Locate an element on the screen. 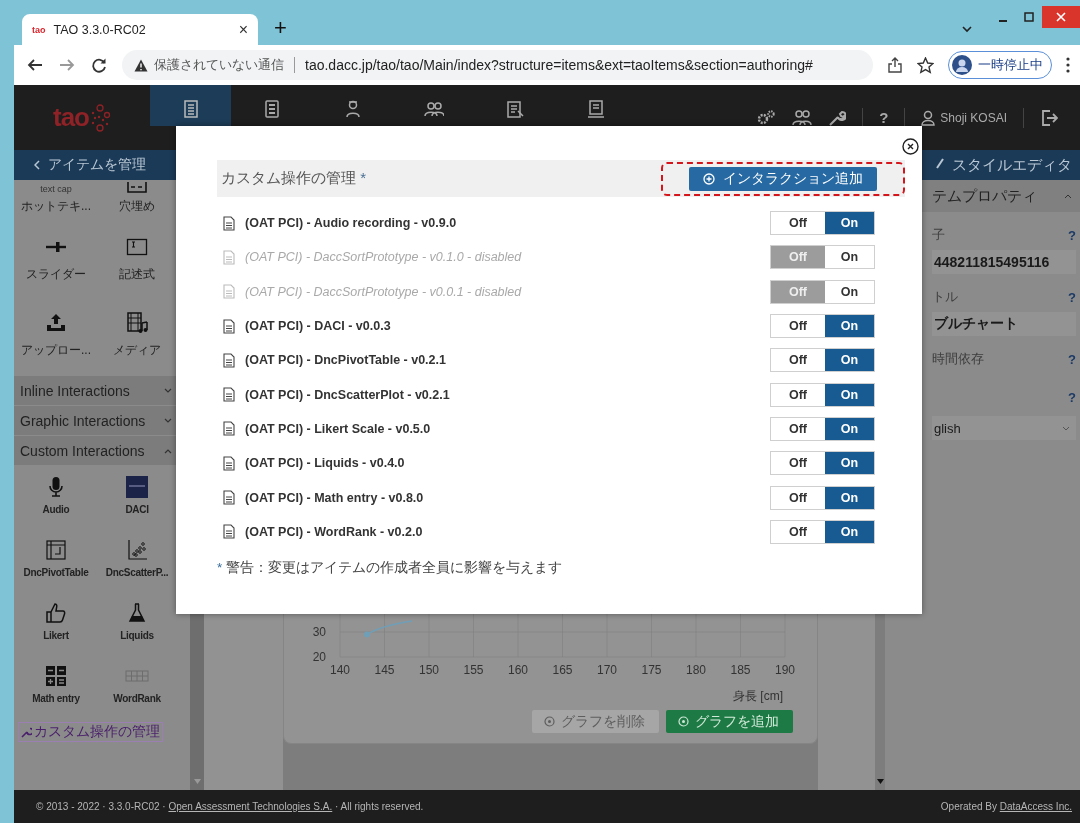 This screenshot has height=823, width=1080. tool-label: スライダー is located at coordinates (56, 274).